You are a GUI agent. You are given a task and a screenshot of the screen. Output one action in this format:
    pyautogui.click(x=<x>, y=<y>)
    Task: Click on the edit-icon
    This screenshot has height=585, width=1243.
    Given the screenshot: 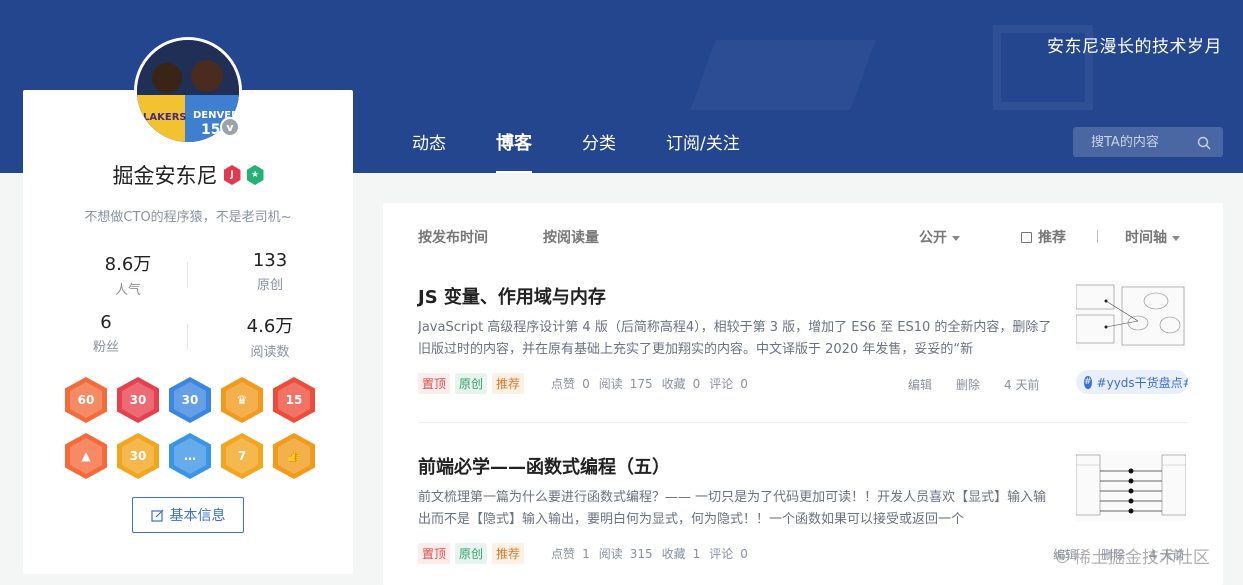 What is the action you would take?
    pyautogui.click(x=156, y=515)
    